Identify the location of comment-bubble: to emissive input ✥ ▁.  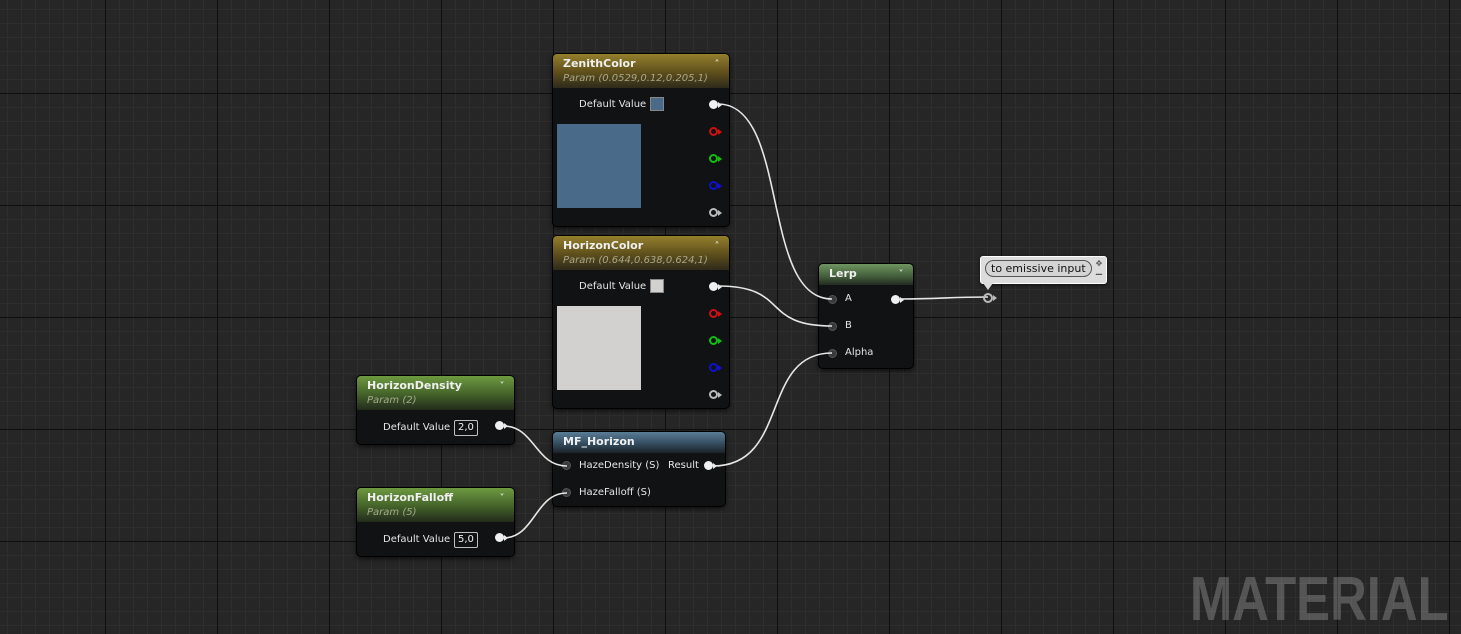
(1043, 273).